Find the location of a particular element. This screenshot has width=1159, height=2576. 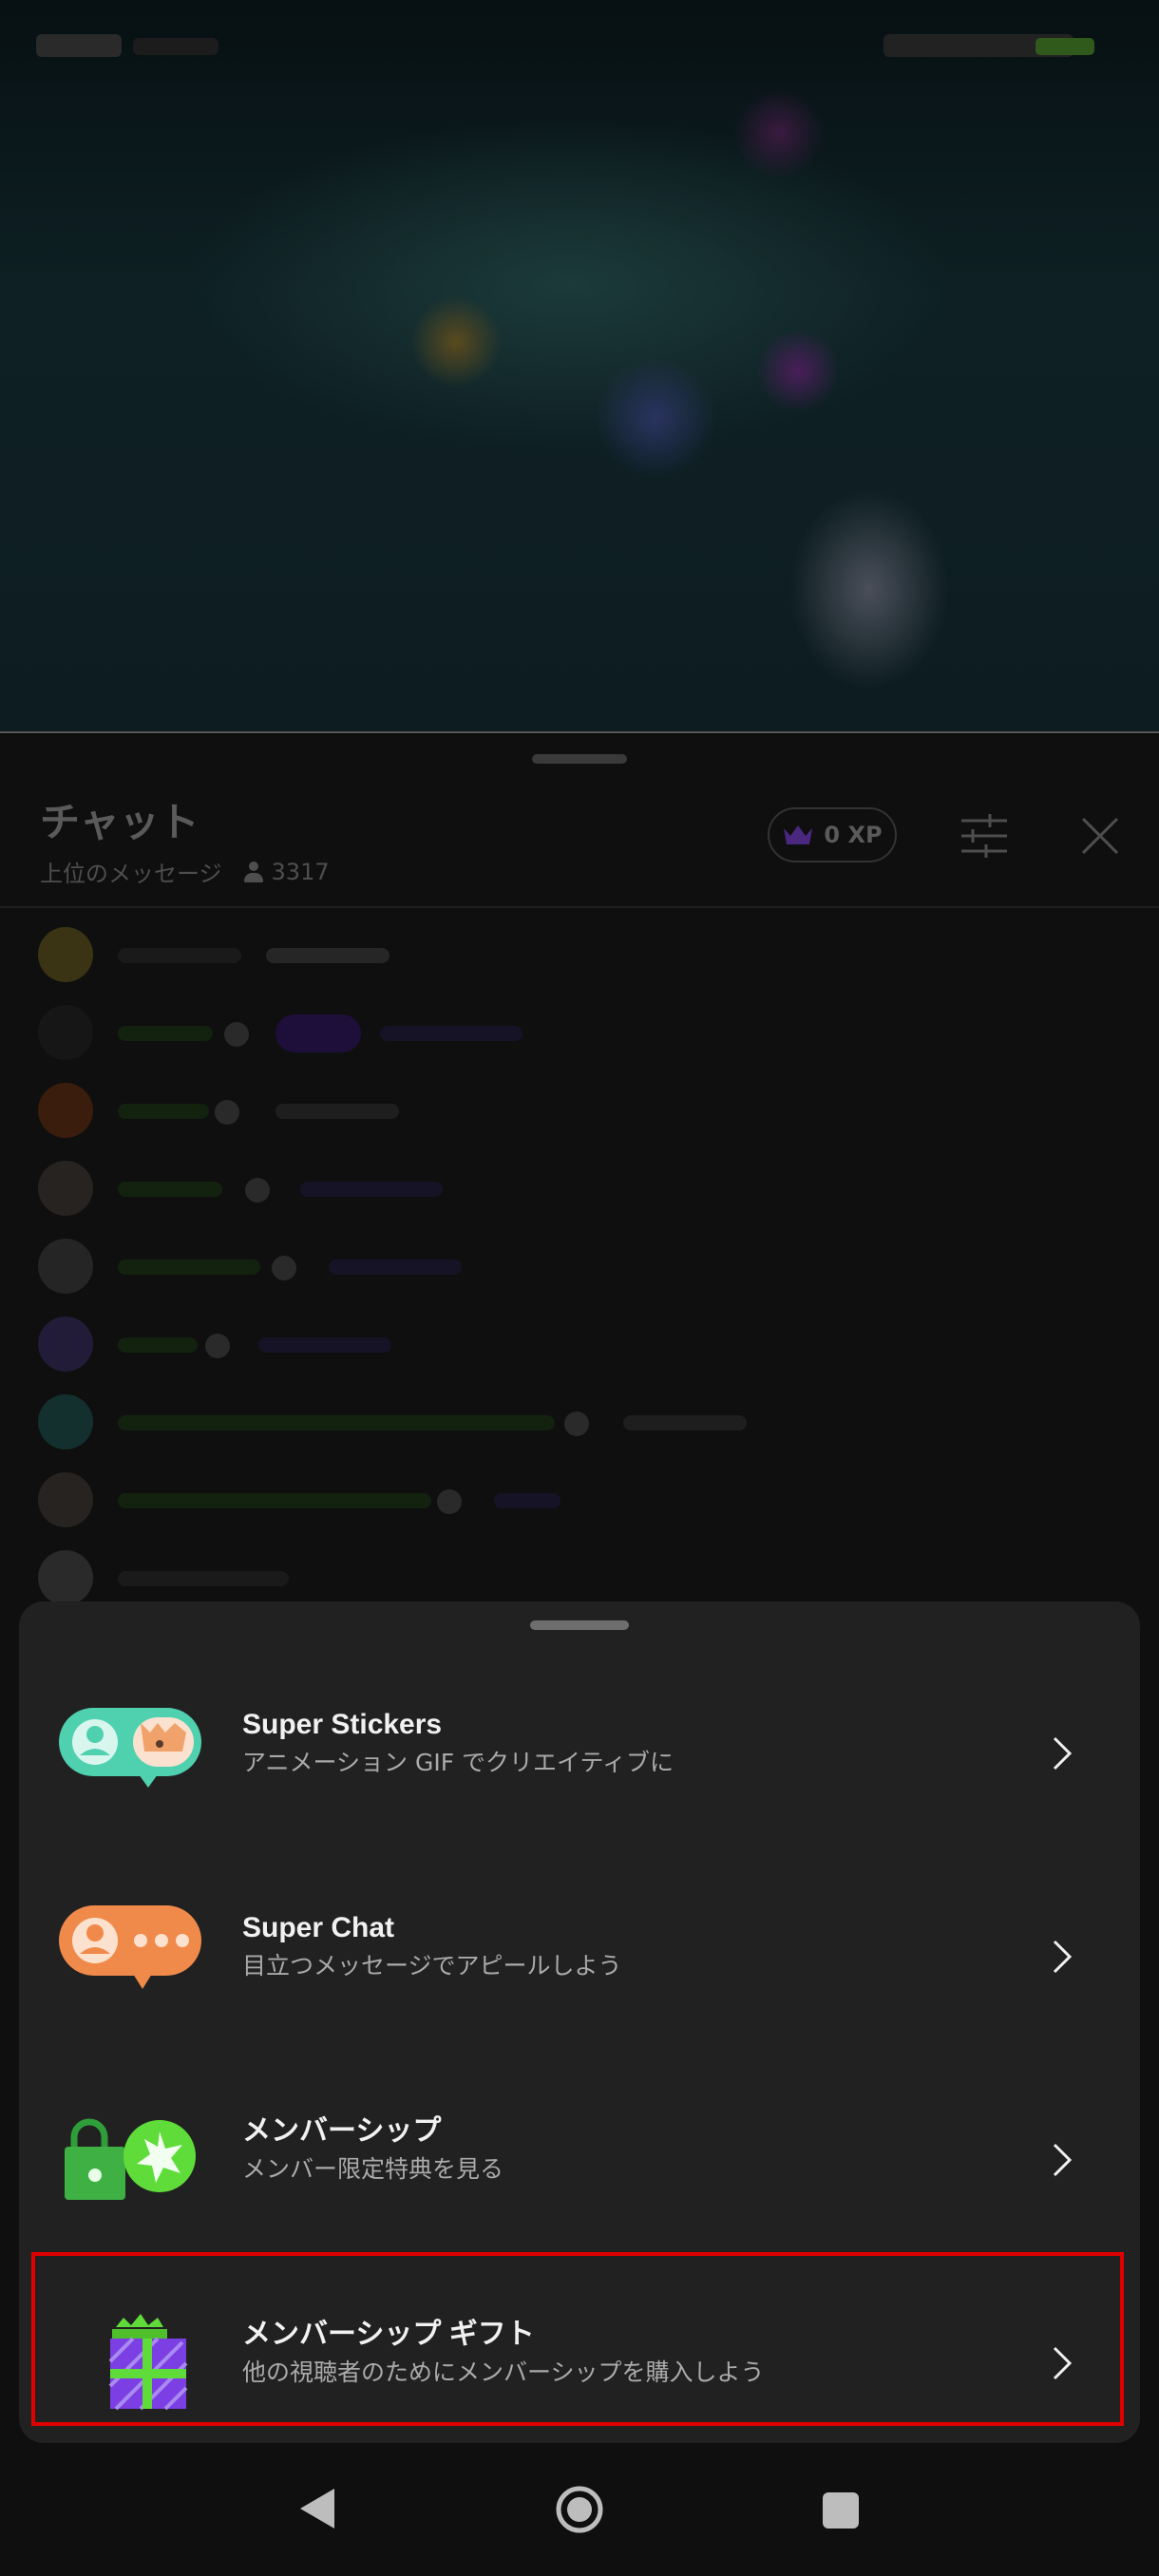

status-time is located at coordinates (79, 45).